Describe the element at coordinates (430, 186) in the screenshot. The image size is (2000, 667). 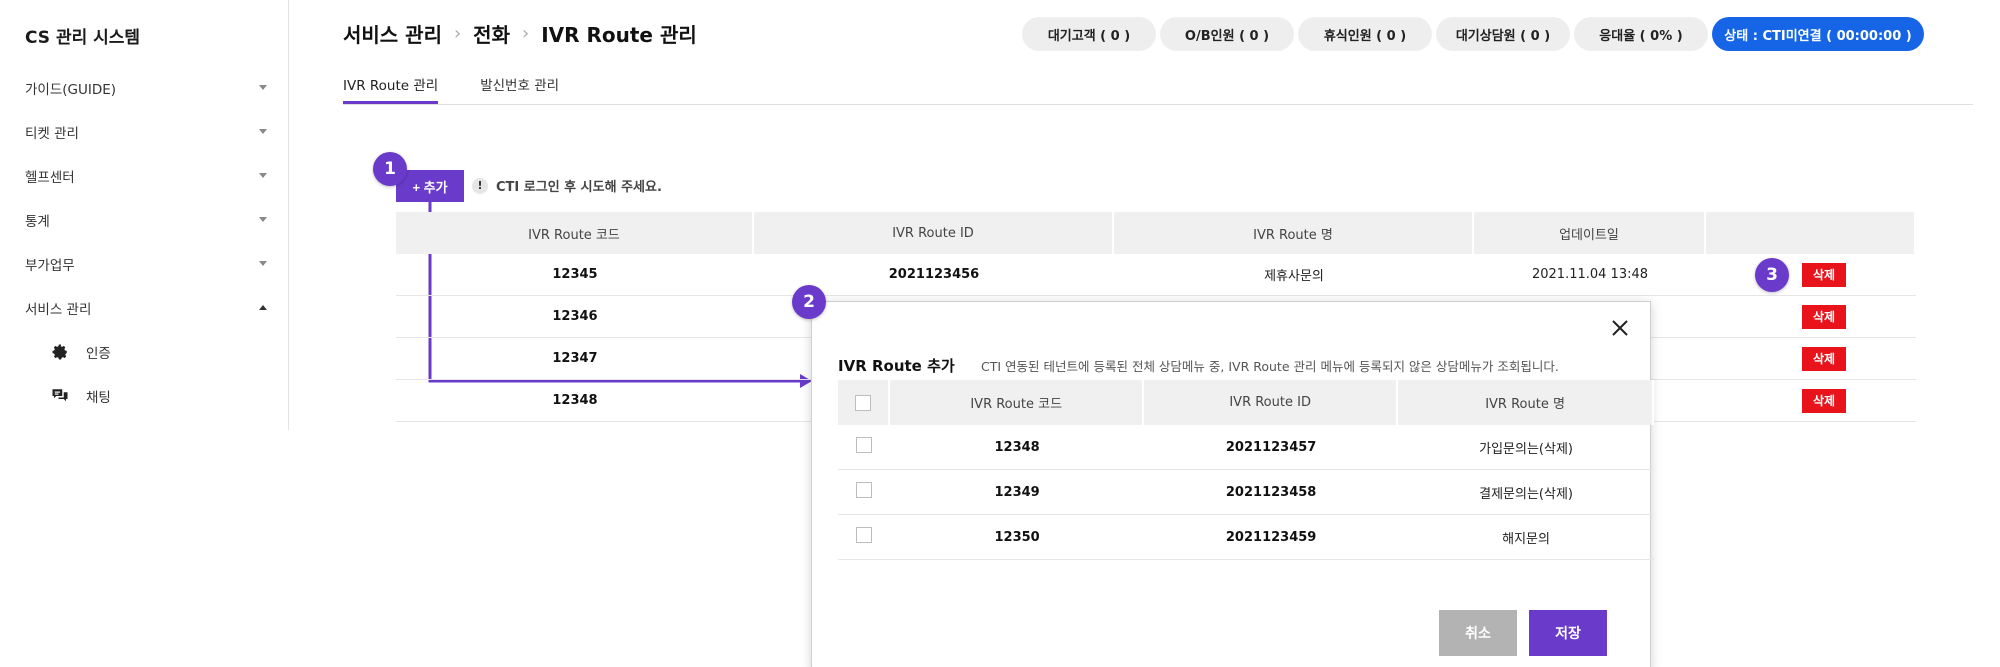
I see `add-button: + 추가` at that location.